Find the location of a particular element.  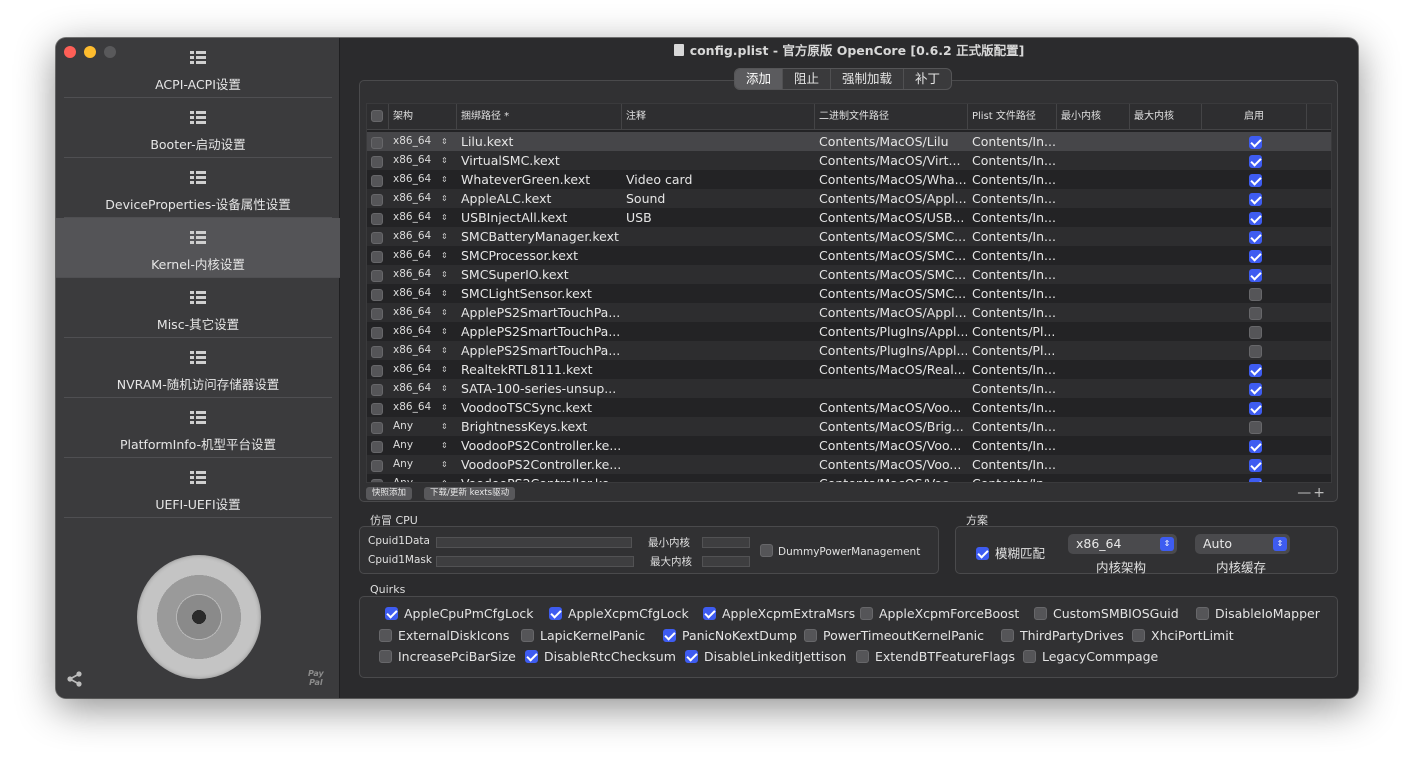

share-icon is located at coordinates (75, 679).